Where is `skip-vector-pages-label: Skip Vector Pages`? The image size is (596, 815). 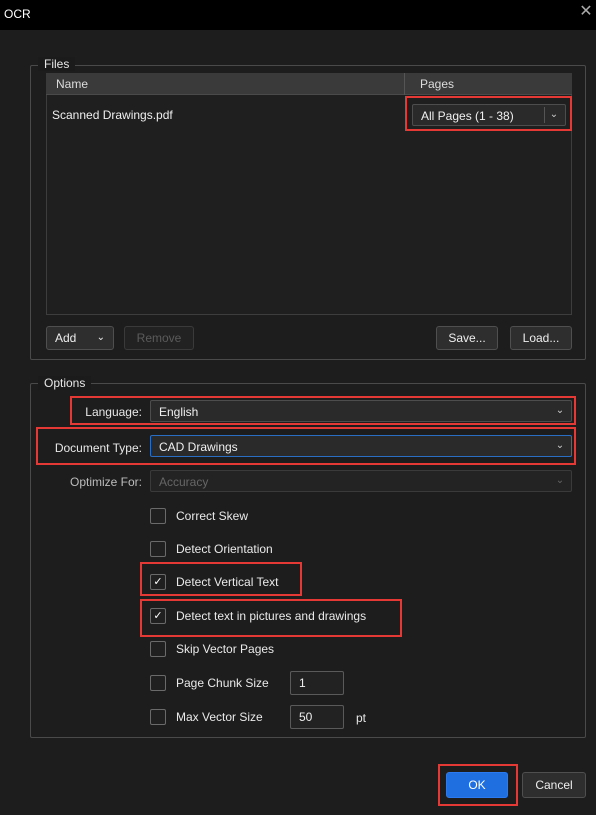 skip-vector-pages-label: Skip Vector Pages is located at coordinates (225, 649).